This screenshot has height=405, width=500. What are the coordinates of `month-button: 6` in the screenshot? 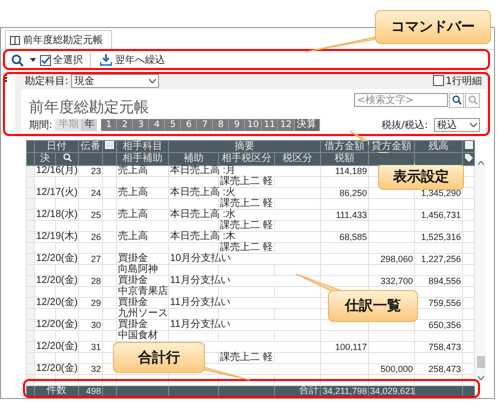 It's located at (189, 125).